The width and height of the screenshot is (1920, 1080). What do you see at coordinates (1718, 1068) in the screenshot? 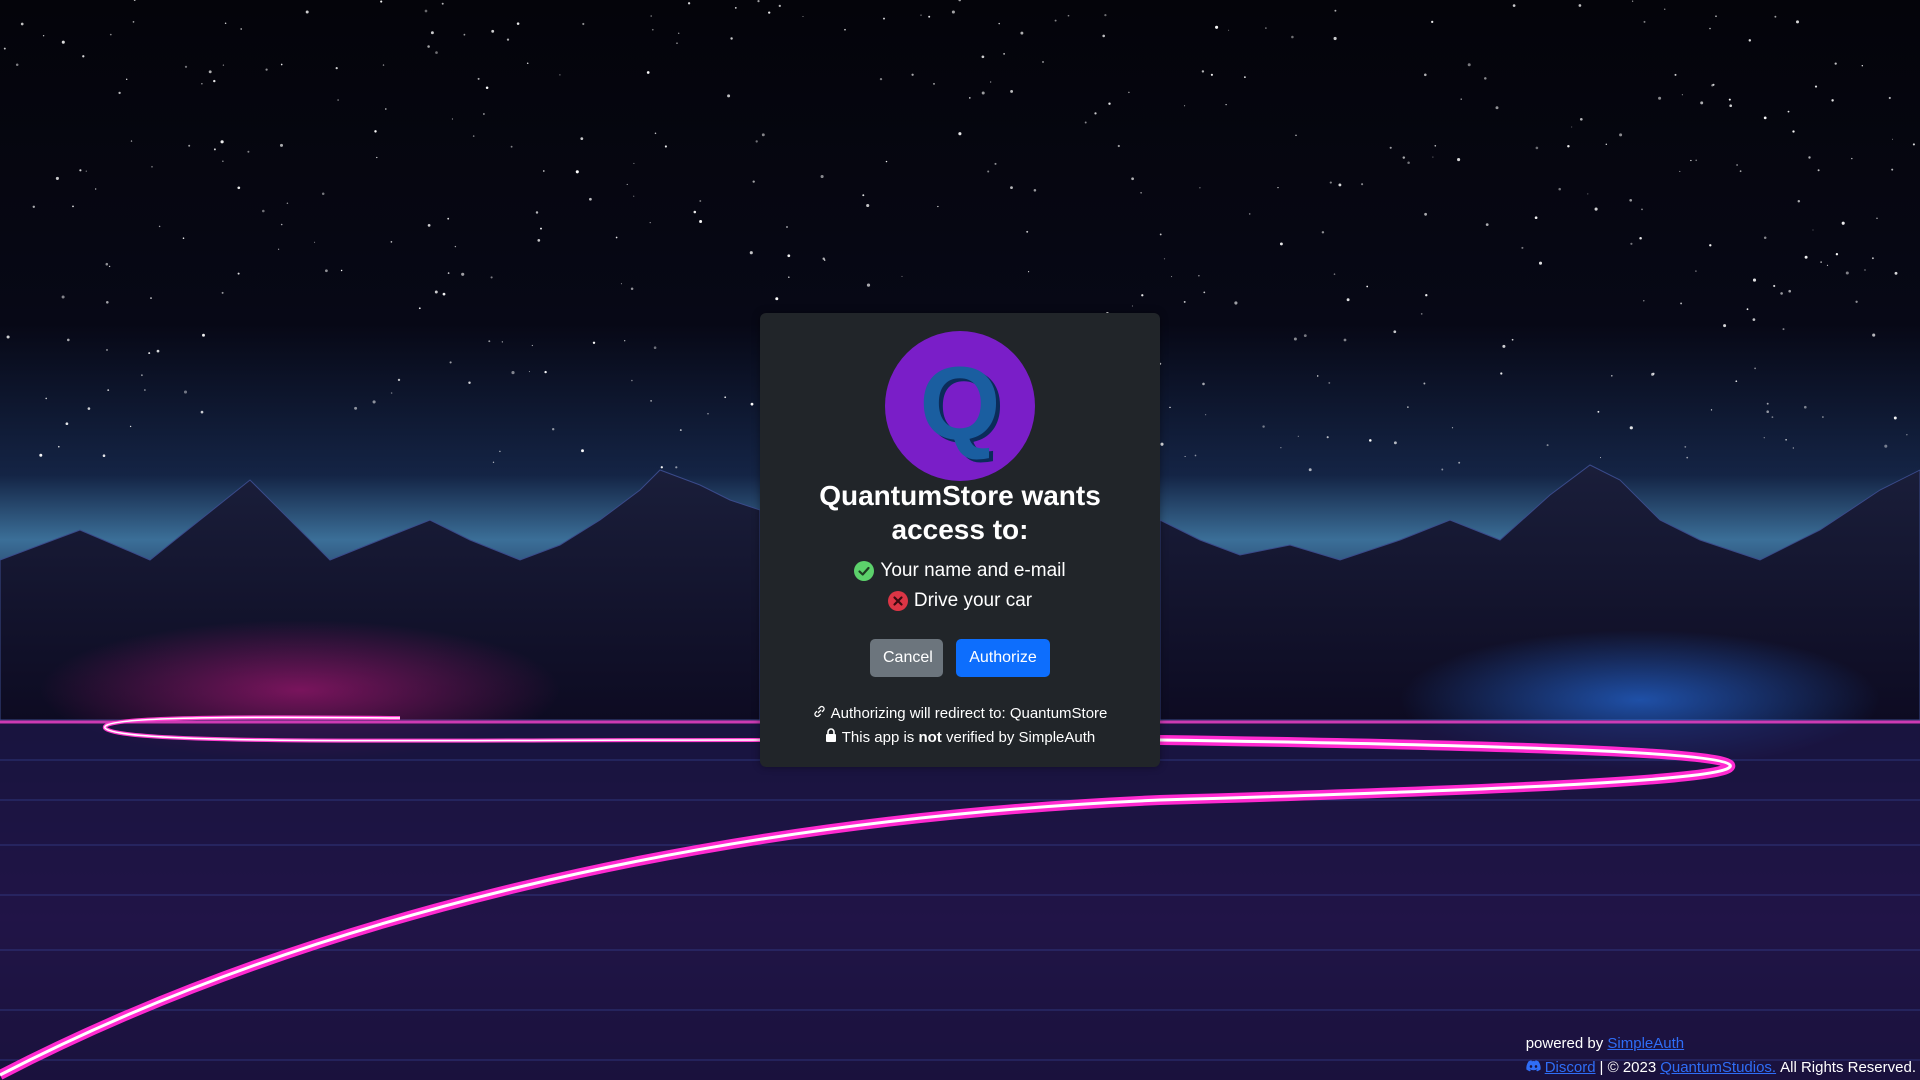
I see `quantumstudios-link: QuantumStudios.` at bounding box center [1718, 1068].